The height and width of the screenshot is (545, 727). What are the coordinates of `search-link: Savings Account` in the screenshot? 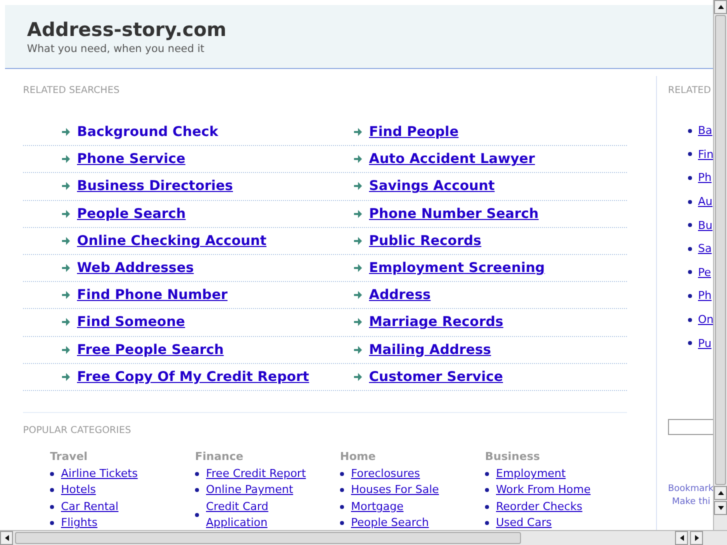 It's located at (432, 186).